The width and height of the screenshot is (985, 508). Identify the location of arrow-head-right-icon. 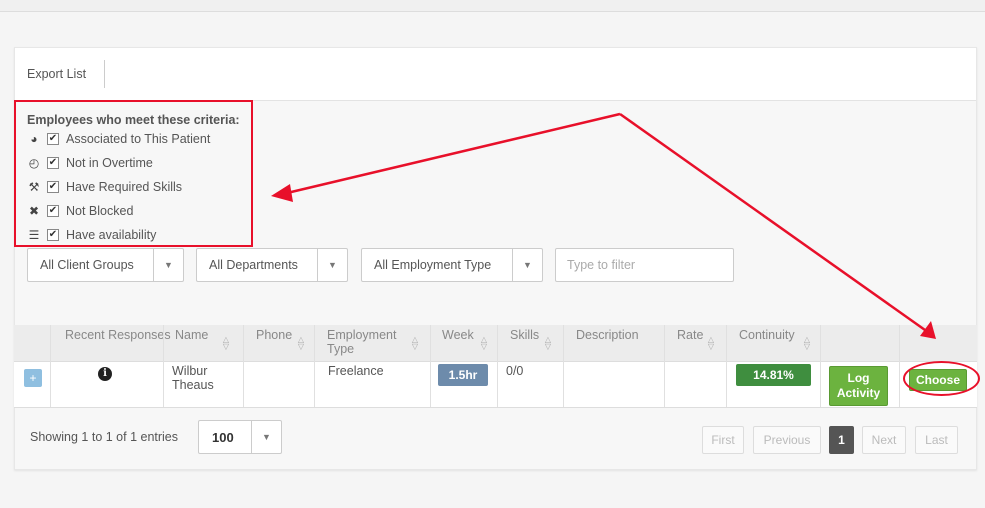
(928, 330).